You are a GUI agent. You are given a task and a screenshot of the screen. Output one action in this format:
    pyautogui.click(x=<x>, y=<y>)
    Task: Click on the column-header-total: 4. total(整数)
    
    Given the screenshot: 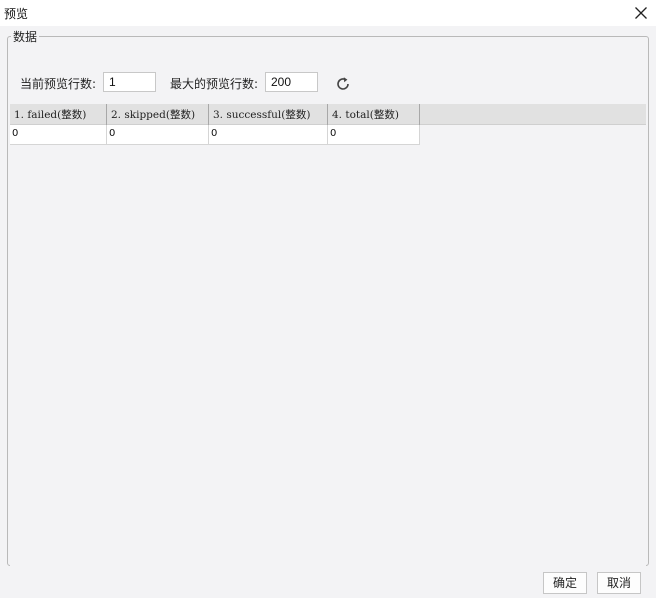 What is the action you would take?
    pyautogui.click(x=374, y=114)
    